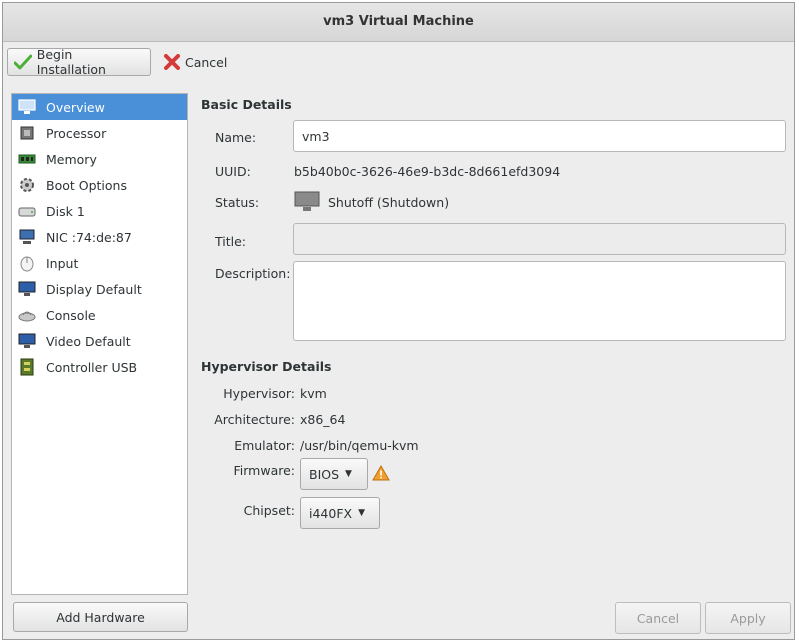 The height and width of the screenshot is (644, 799). What do you see at coordinates (313, 393) in the screenshot?
I see `hypervisor-value: kvm` at bounding box center [313, 393].